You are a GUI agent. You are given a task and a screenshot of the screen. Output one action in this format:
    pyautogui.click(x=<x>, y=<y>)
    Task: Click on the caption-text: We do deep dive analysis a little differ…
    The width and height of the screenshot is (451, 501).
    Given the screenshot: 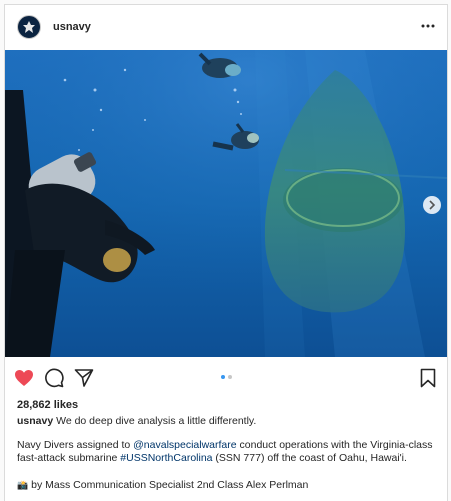 What is the action you would take?
    pyautogui.click(x=156, y=421)
    